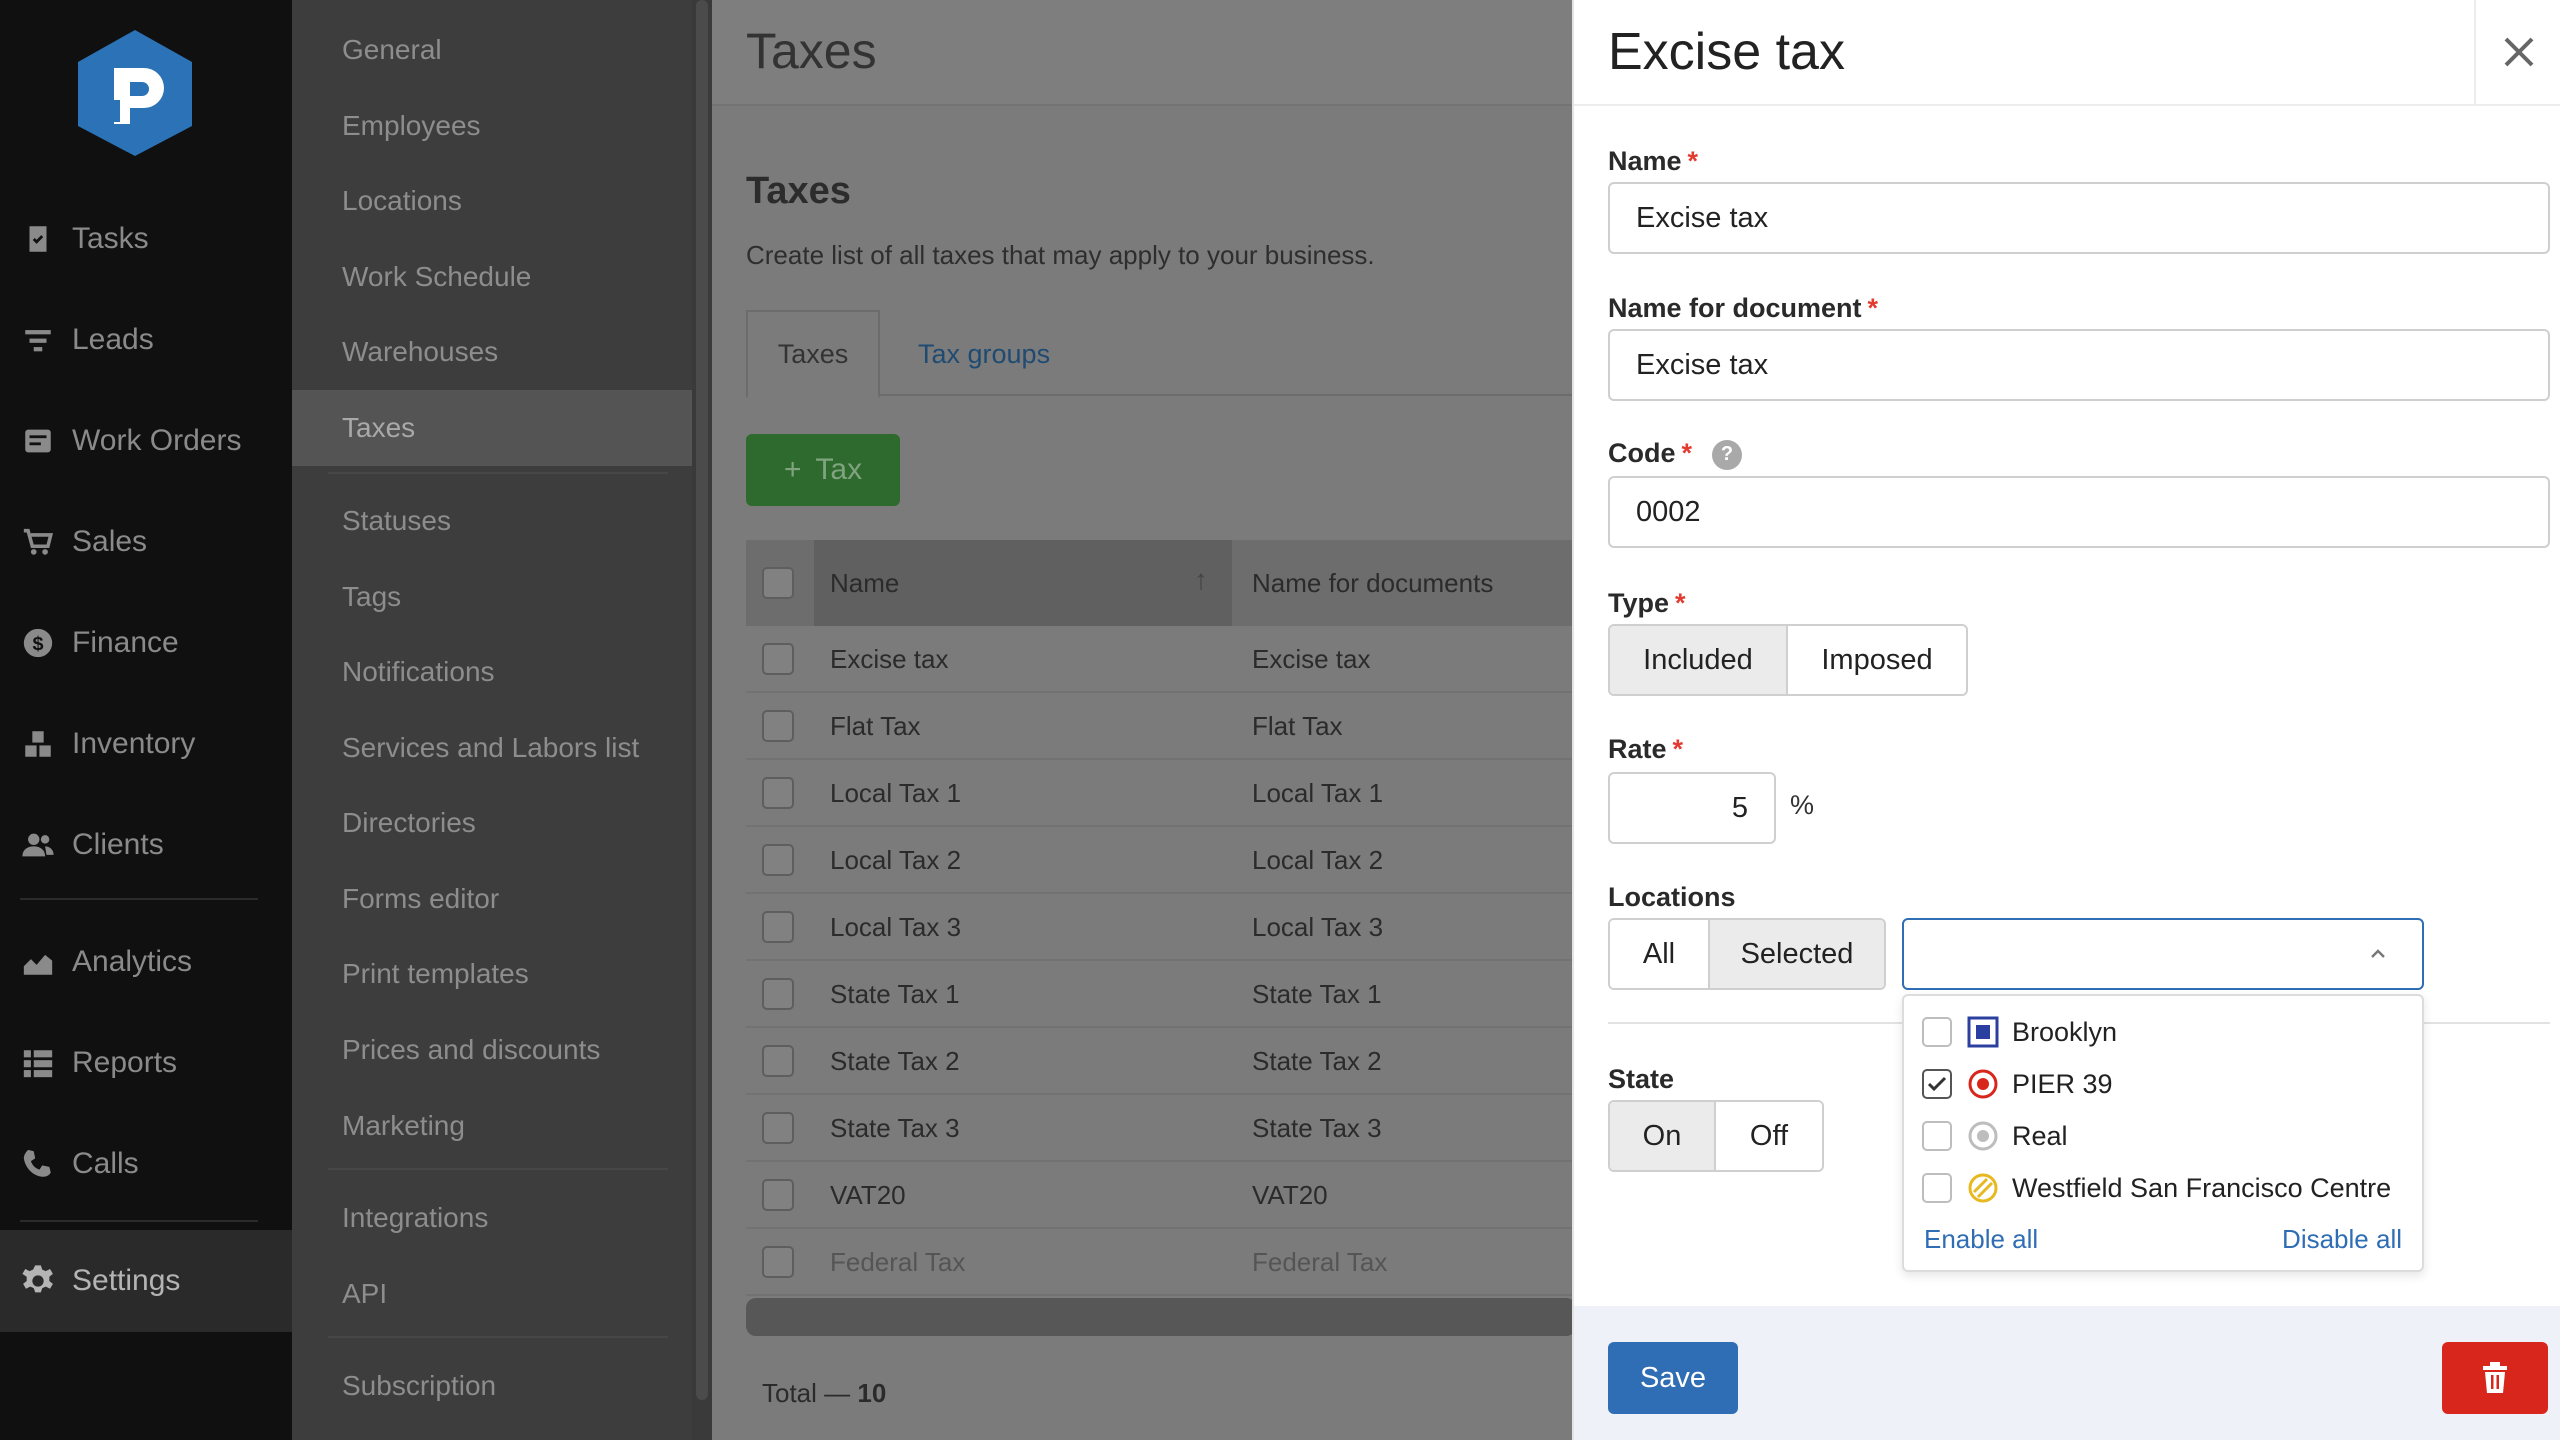 The image size is (2560, 1440). What do you see at coordinates (1318, 927) in the screenshot?
I see `row-doc-name: Local Tax 3` at bounding box center [1318, 927].